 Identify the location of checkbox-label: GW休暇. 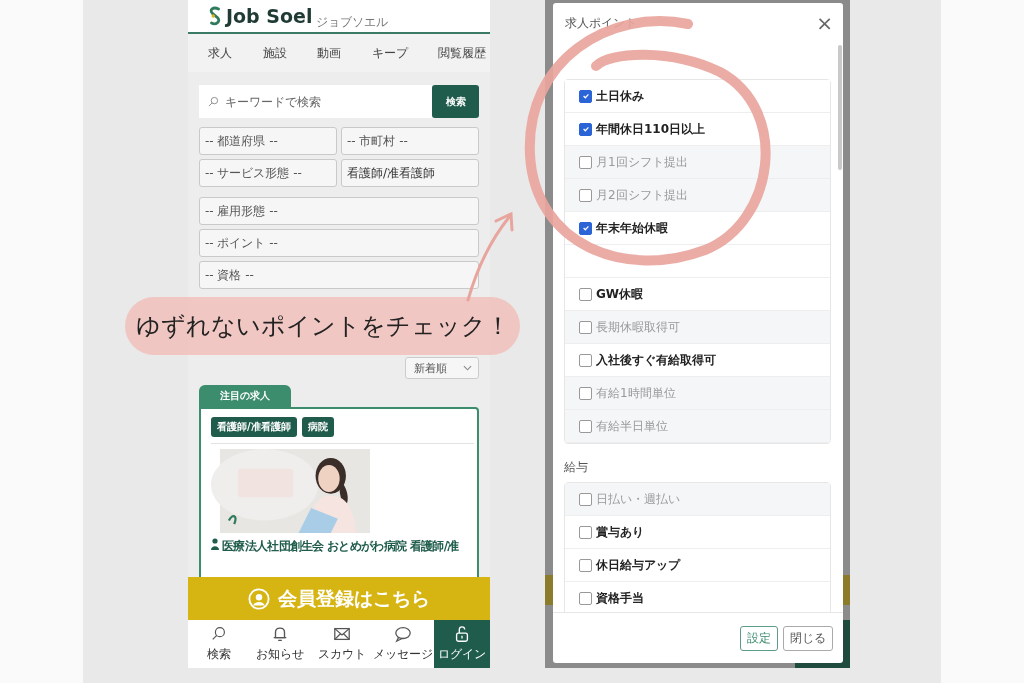
(620, 294).